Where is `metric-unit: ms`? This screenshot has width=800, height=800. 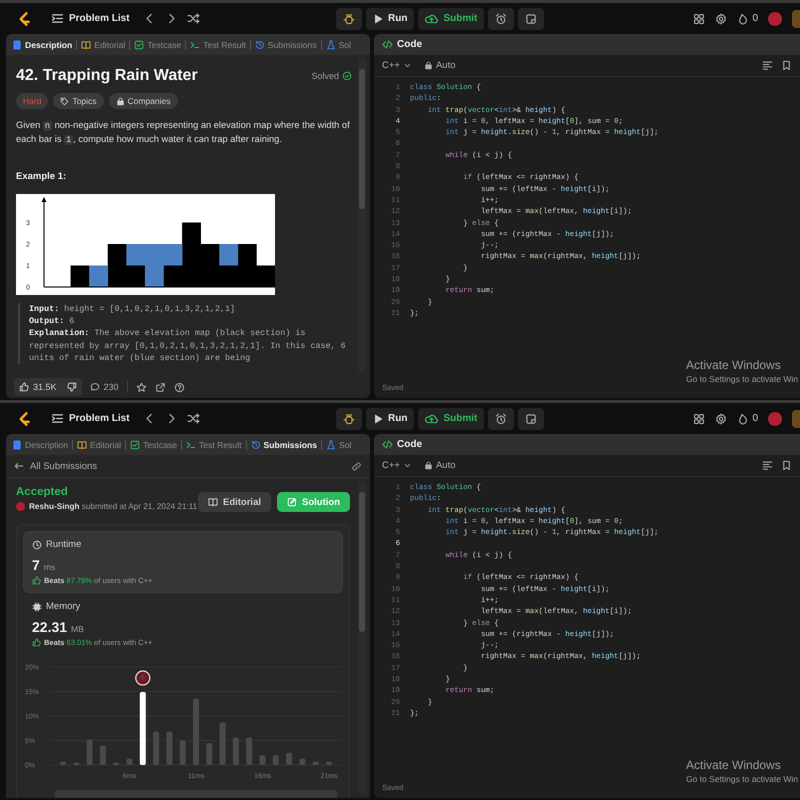
metric-unit: ms is located at coordinates (50, 567).